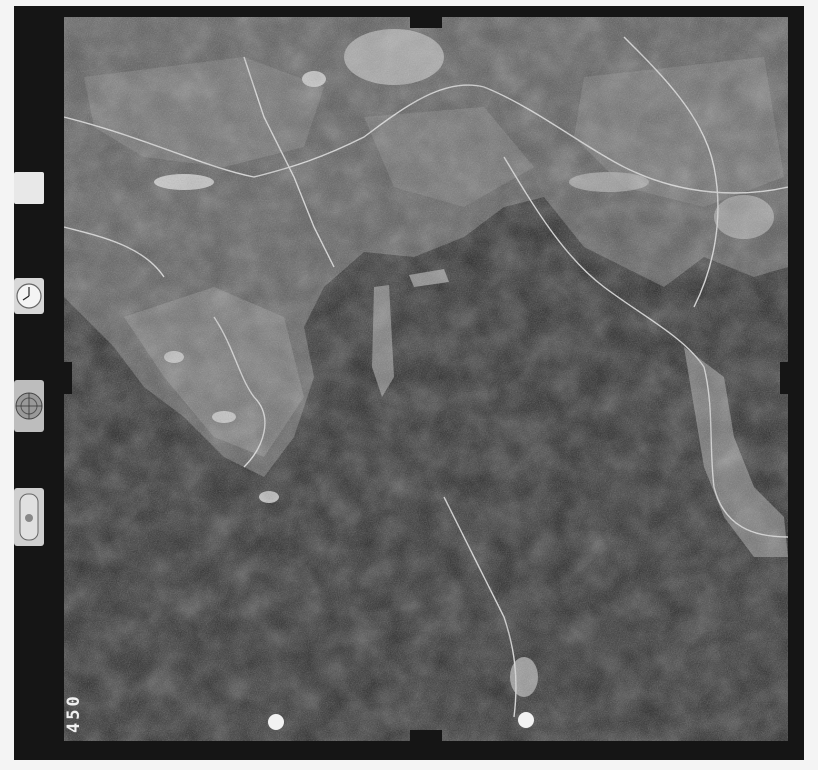 Image resolution: width=818 pixels, height=770 pixels. What do you see at coordinates (426, 738) in the screenshot?
I see `frame-notch-bottom` at bounding box center [426, 738].